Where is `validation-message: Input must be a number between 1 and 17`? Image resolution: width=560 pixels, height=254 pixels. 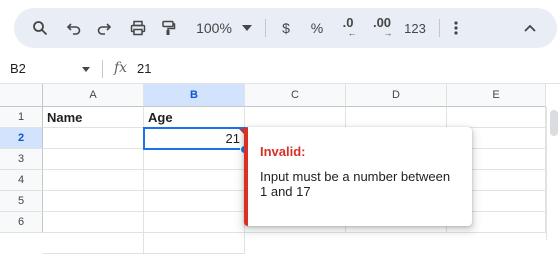
validation-message: Input must be a number between 1 and 17 is located at coordinates (355, 184).